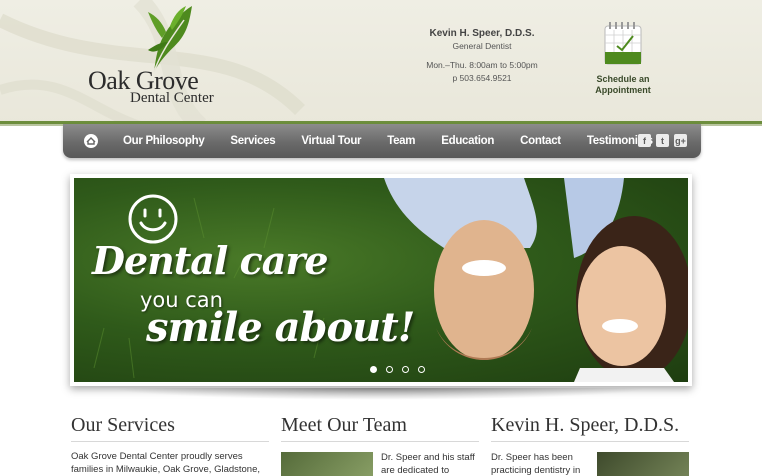 This screenshot has width=762, height=476. I want to click on doctor-photo, so click(643, 464).